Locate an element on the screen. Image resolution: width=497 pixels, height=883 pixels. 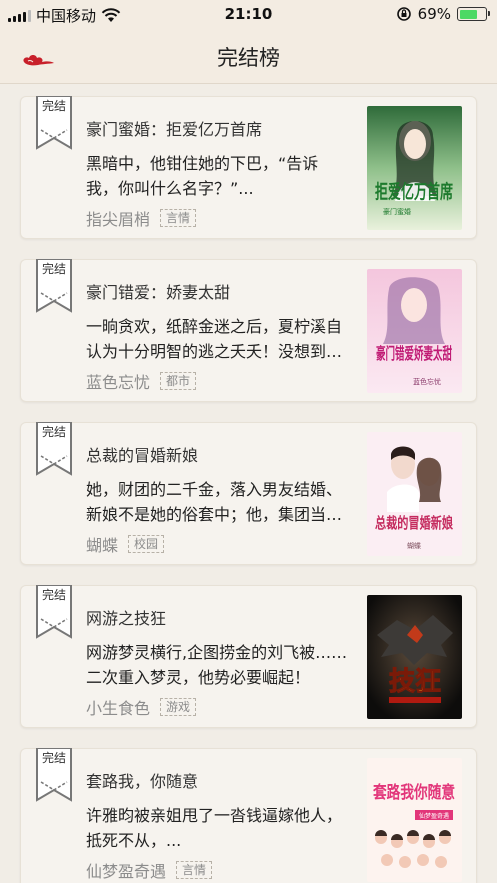
book-cover: 总裁的冒婚新娘 蝴蝶 is located at coordinates (414, 494).